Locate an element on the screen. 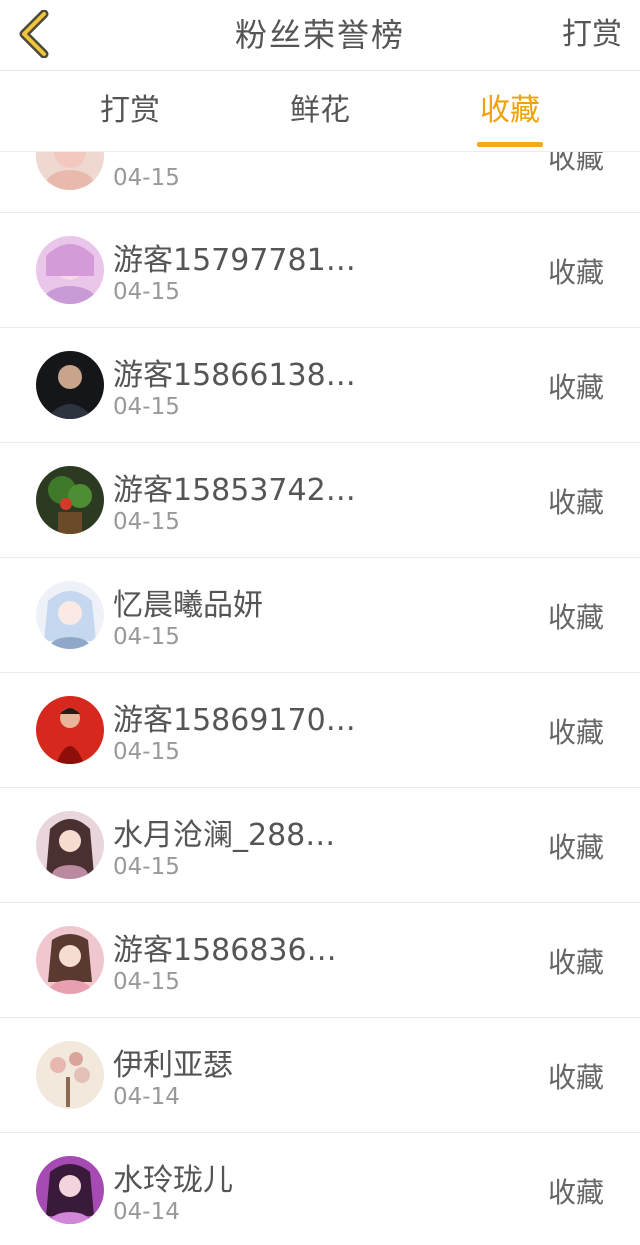 The image size is (640, 1245). list-item: 游客15853742… 04-15 收藏 is located at coordinates (320, 500).